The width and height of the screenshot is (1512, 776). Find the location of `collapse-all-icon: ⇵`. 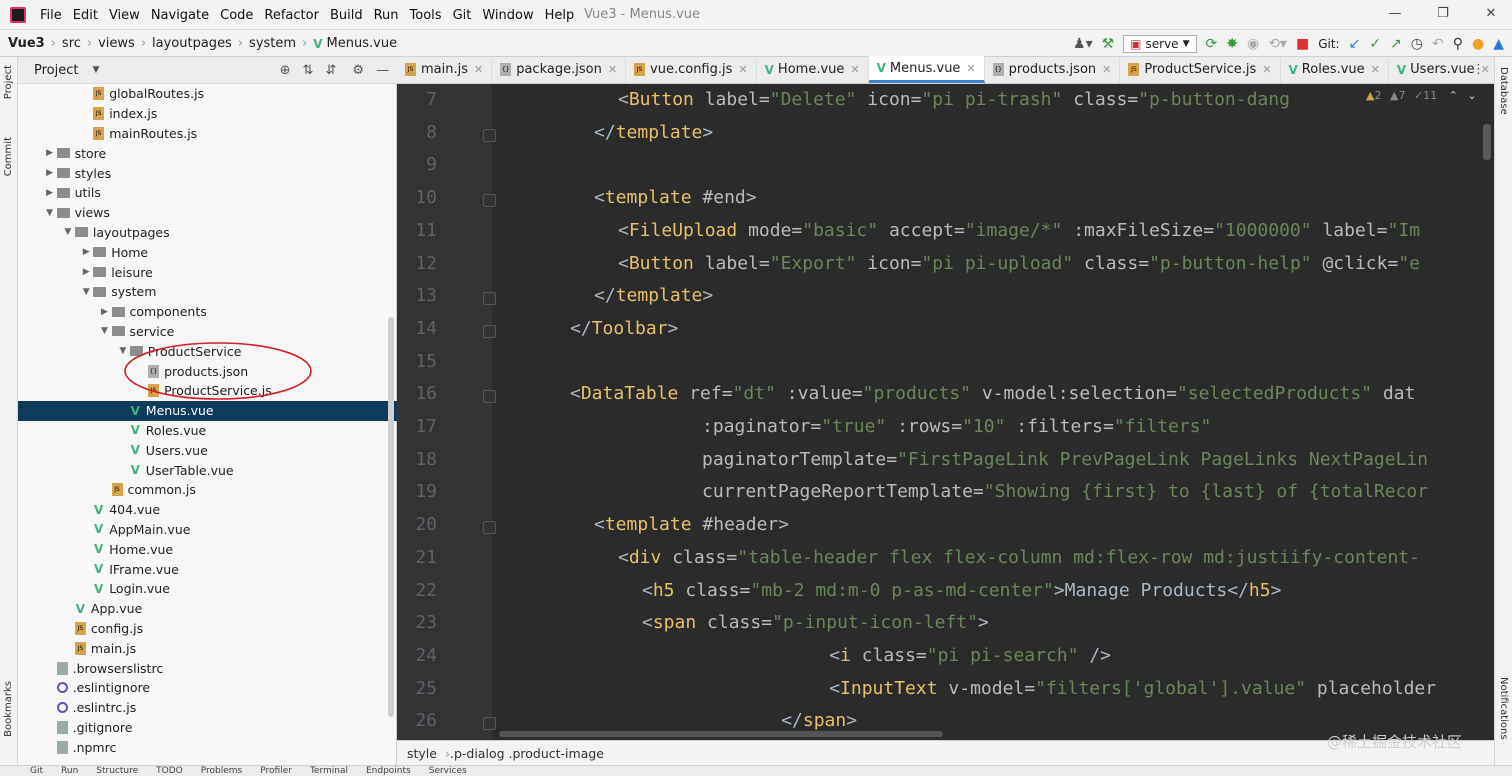

collapse-all-icon: ⇵ is located at coordinates (330, 70).